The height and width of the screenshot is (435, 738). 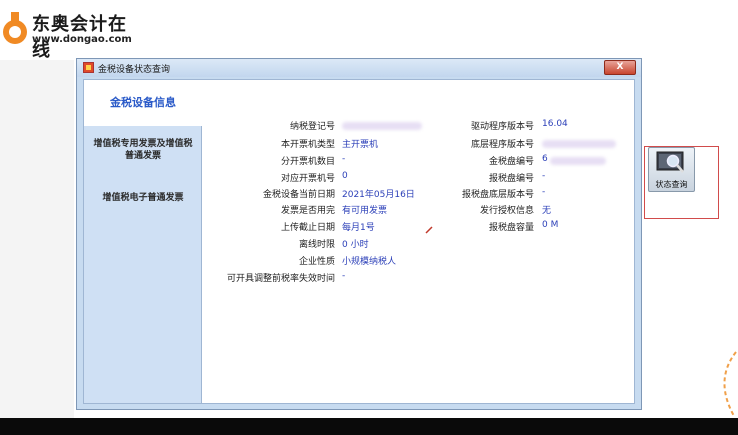 I want to click on logo-url: www.dongao.com, so click(x=82, y=39).